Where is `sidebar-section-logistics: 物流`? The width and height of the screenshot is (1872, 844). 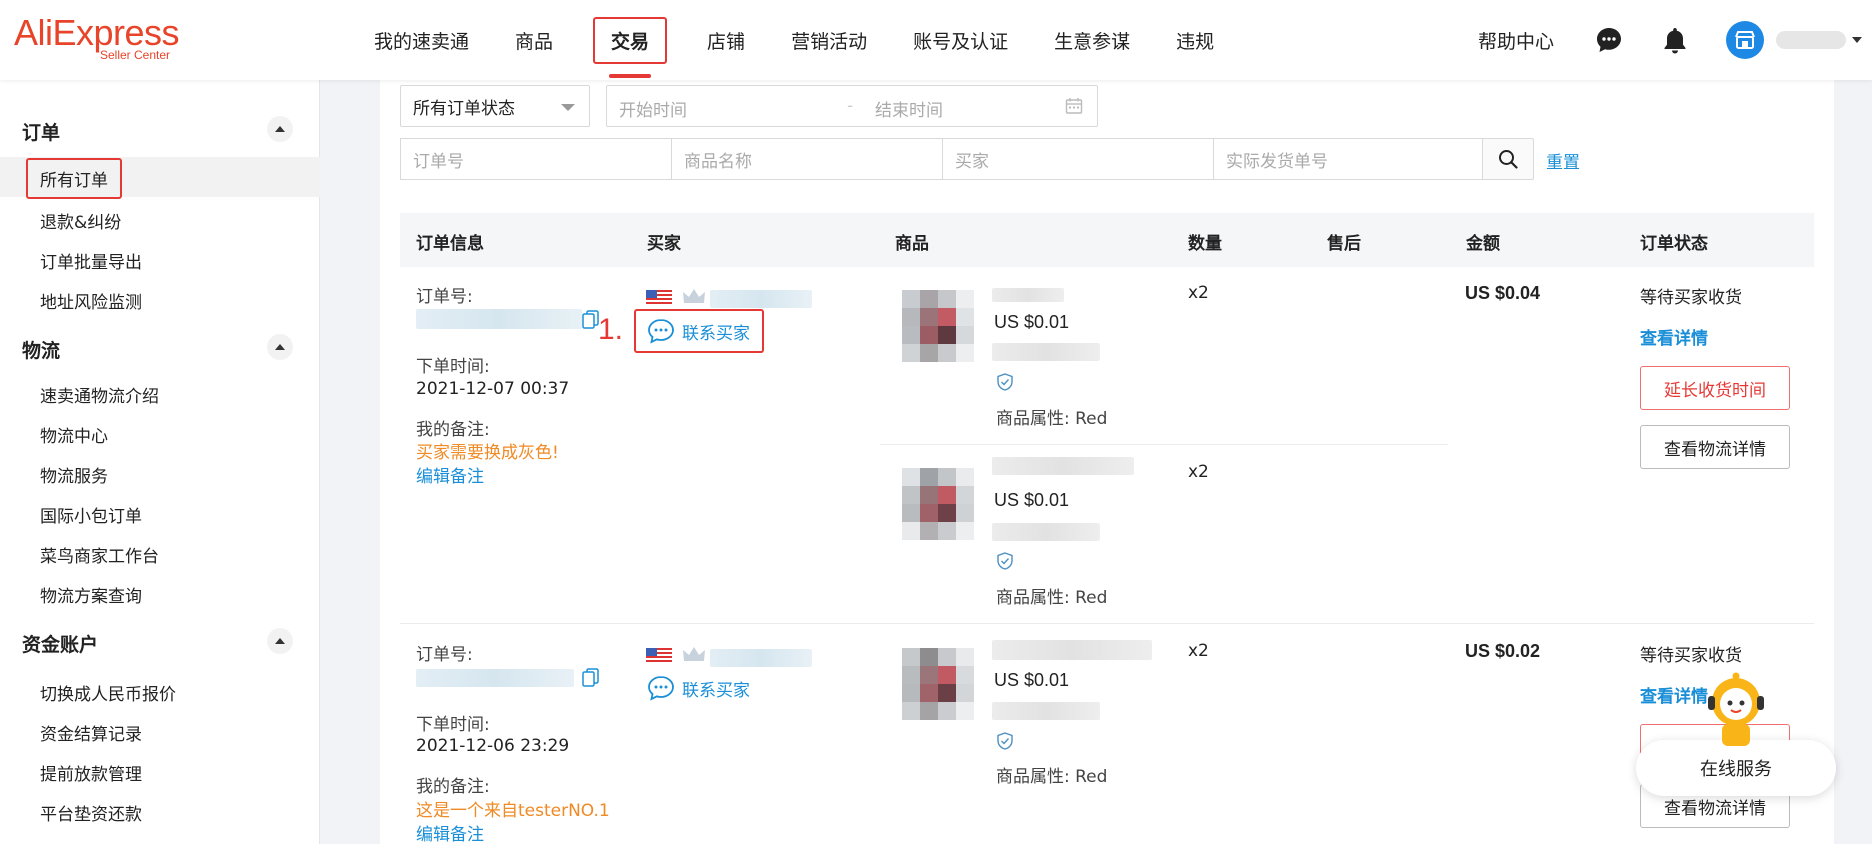 sidebar-section-logistics: 物流 is located at coordinates (41, 349).